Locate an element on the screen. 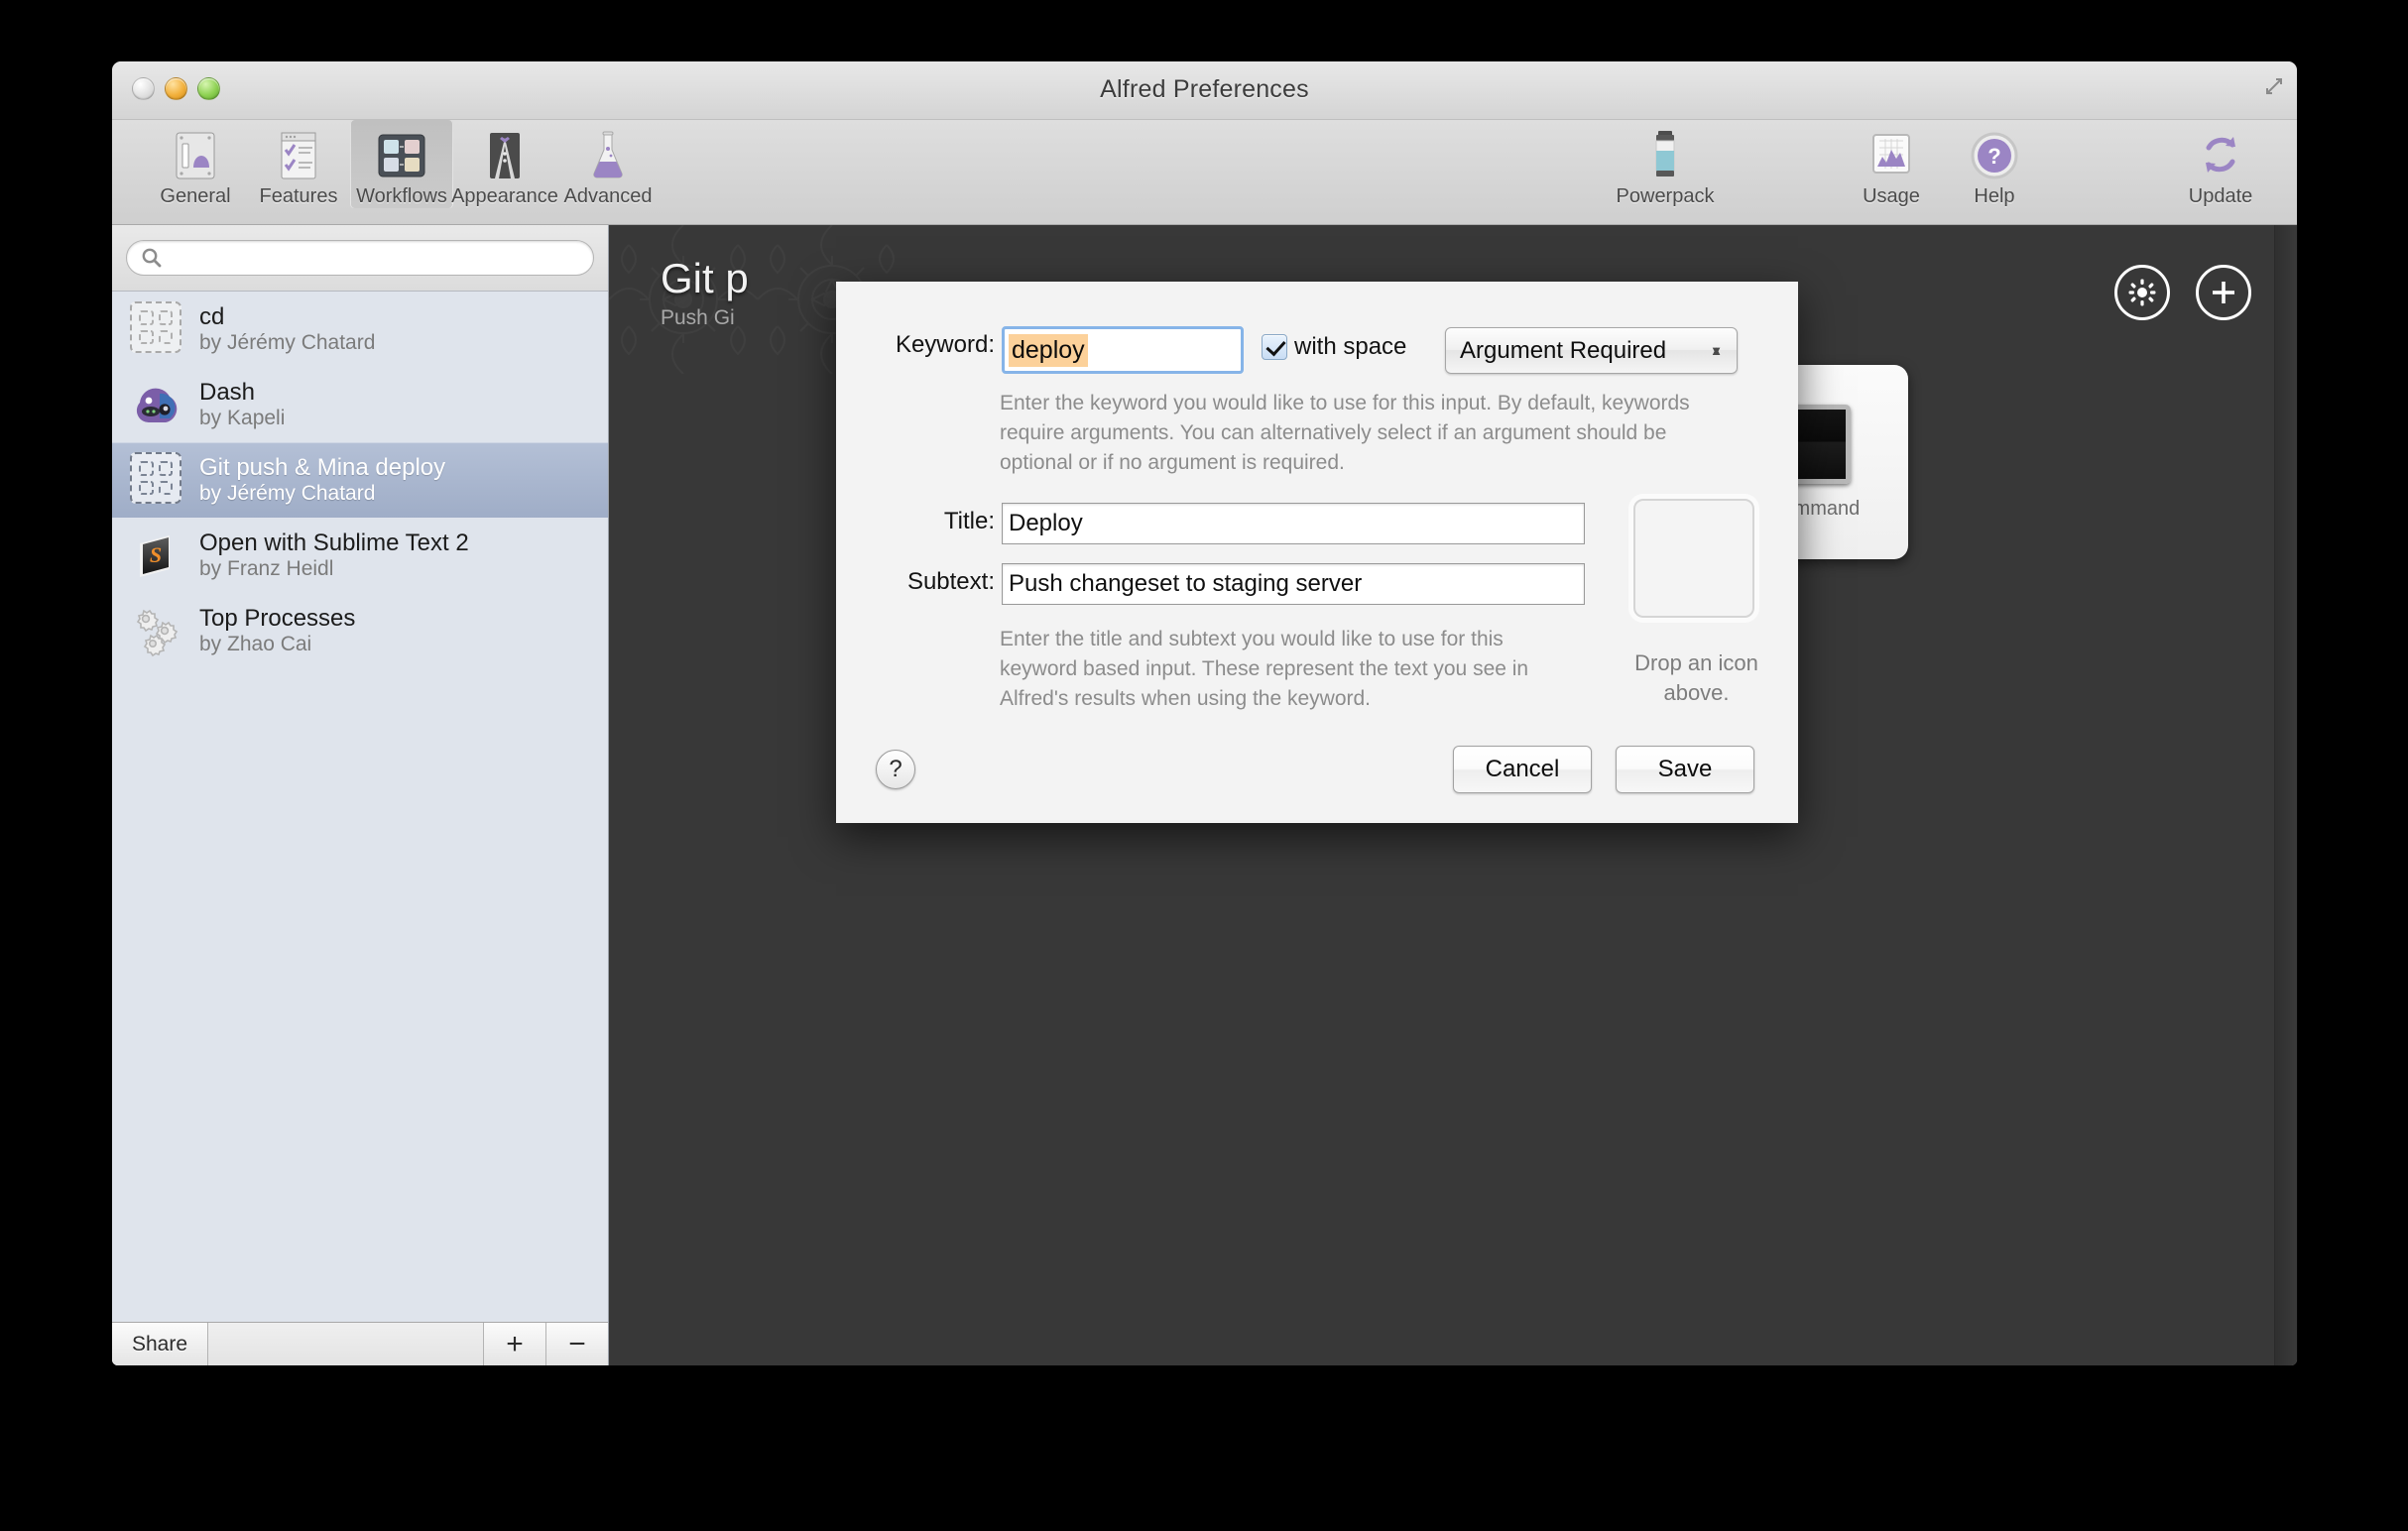 The image size is (2408, 1531). keyword-input-value: deploy is located at coordinates (1049, 350).